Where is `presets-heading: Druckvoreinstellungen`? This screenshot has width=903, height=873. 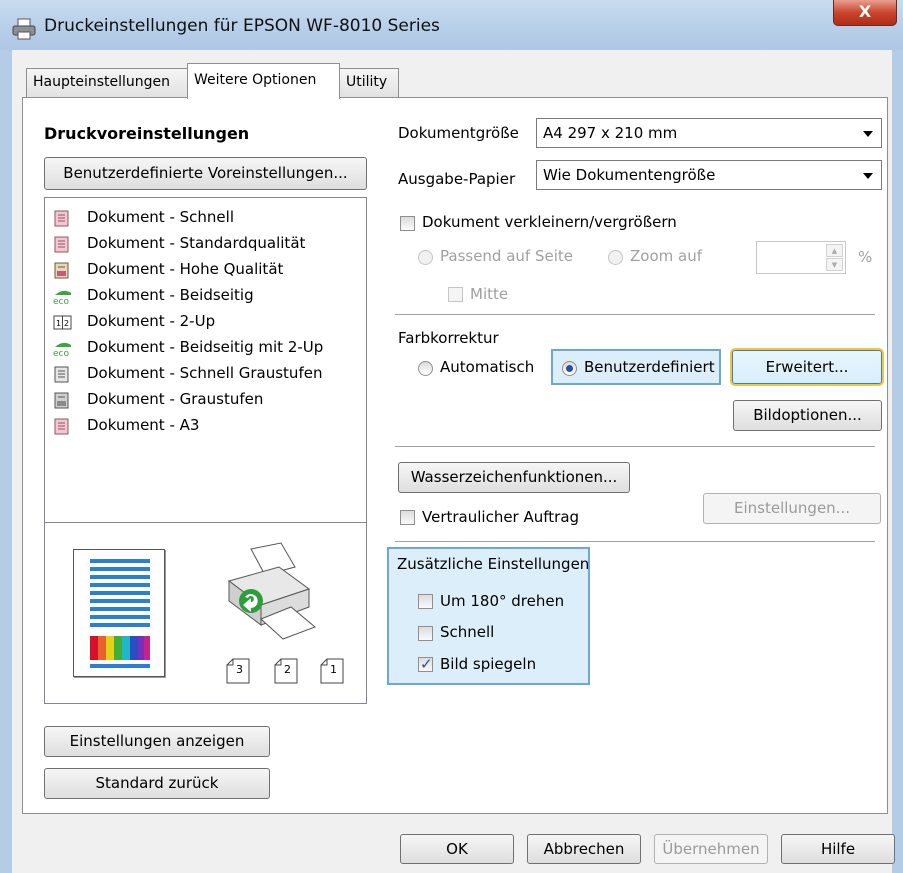
presets-heading: Druckvoreinstellungen is located at coordinates (147, 133).